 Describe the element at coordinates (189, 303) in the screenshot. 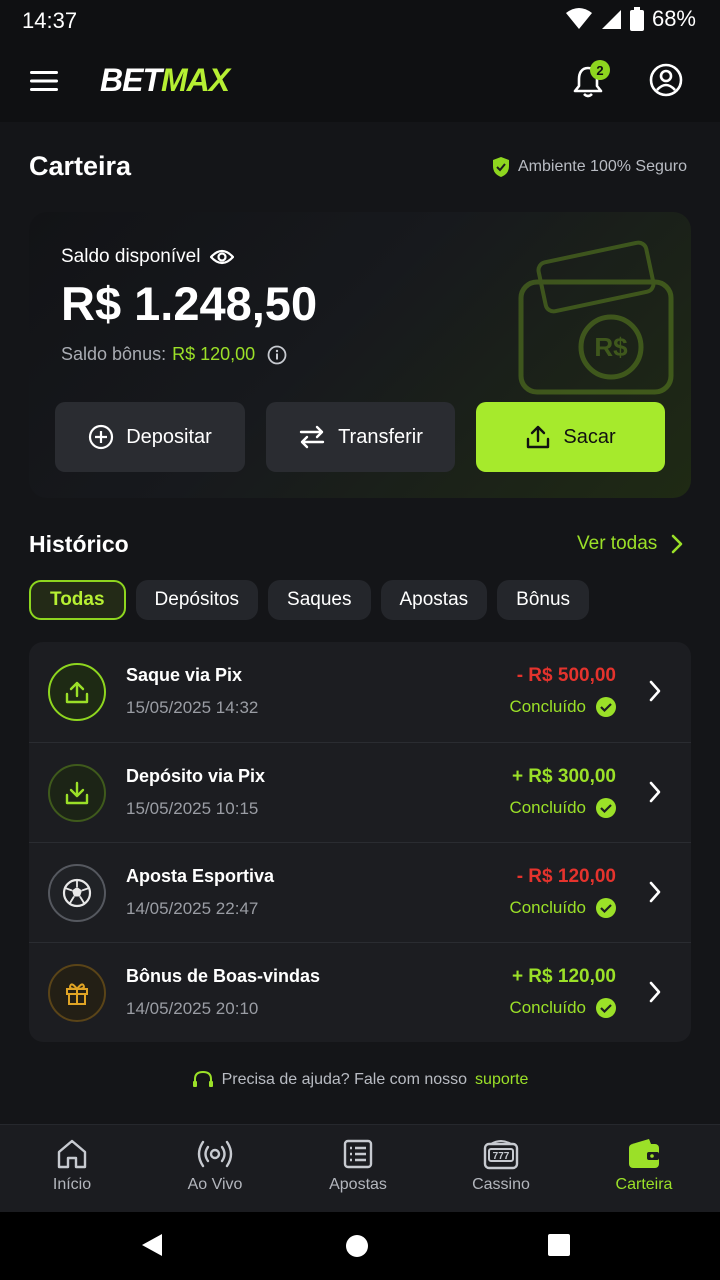

I see `balance-value: R$ 1.248,50` at that location.